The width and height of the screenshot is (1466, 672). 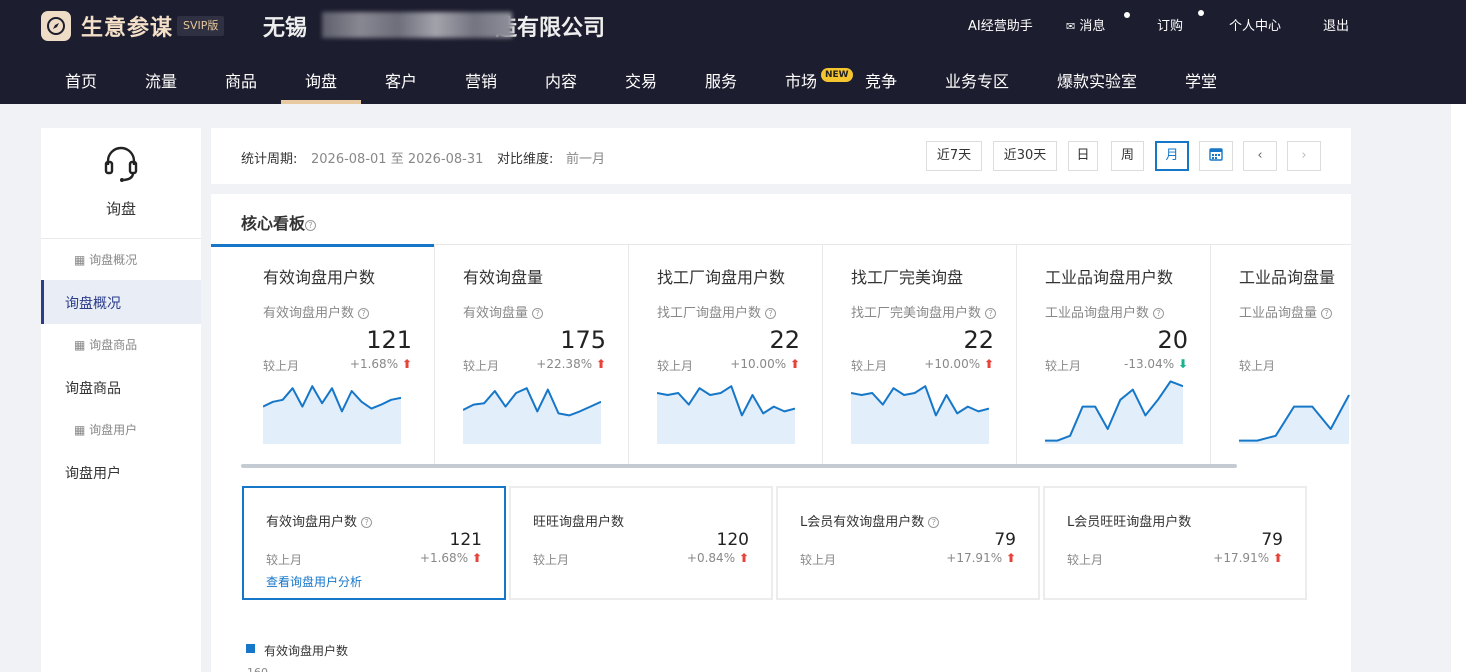 I want to click on edition-badge: SVIP版, so click(x=201, y=26).